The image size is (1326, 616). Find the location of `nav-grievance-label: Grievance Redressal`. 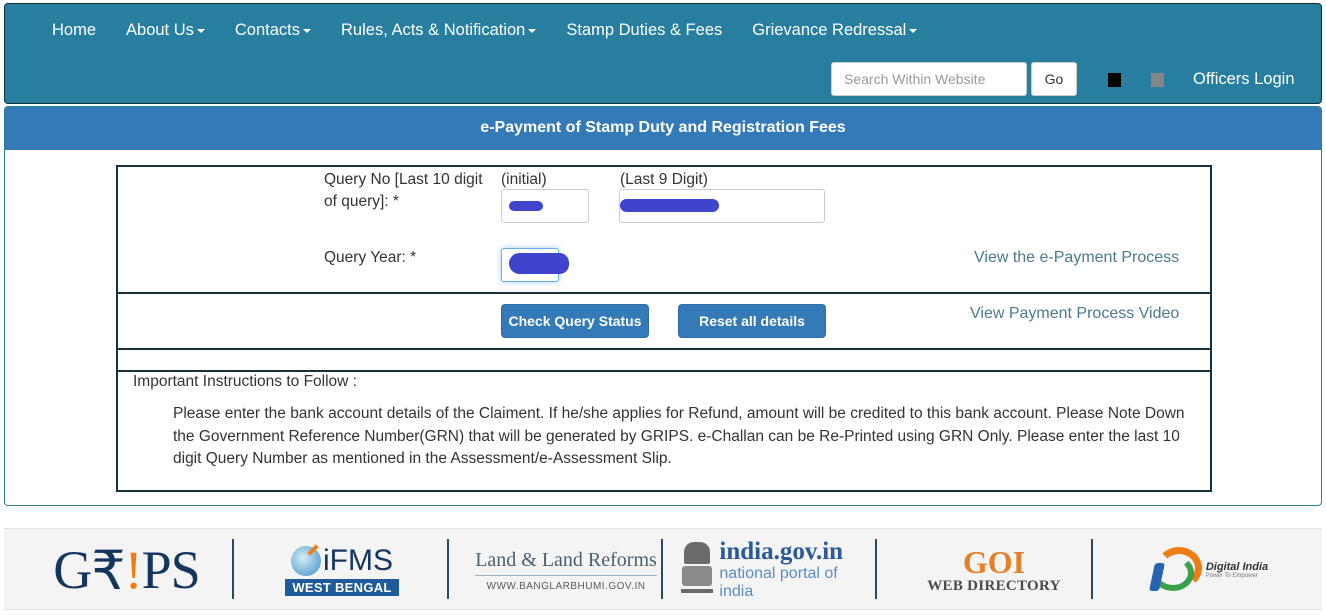

nav-grievance-label: Grievance Redressal is located at coordinates (829, 30).